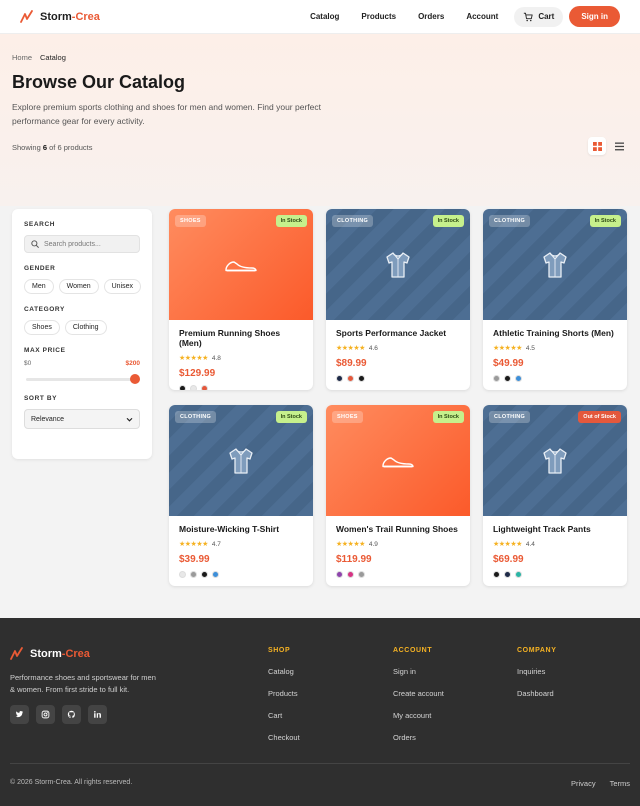 The height and width of the screenshot is (806, 640). Describe the element at coordinates (528, 16) in the screenshot. I see `cart-icon` at that location.